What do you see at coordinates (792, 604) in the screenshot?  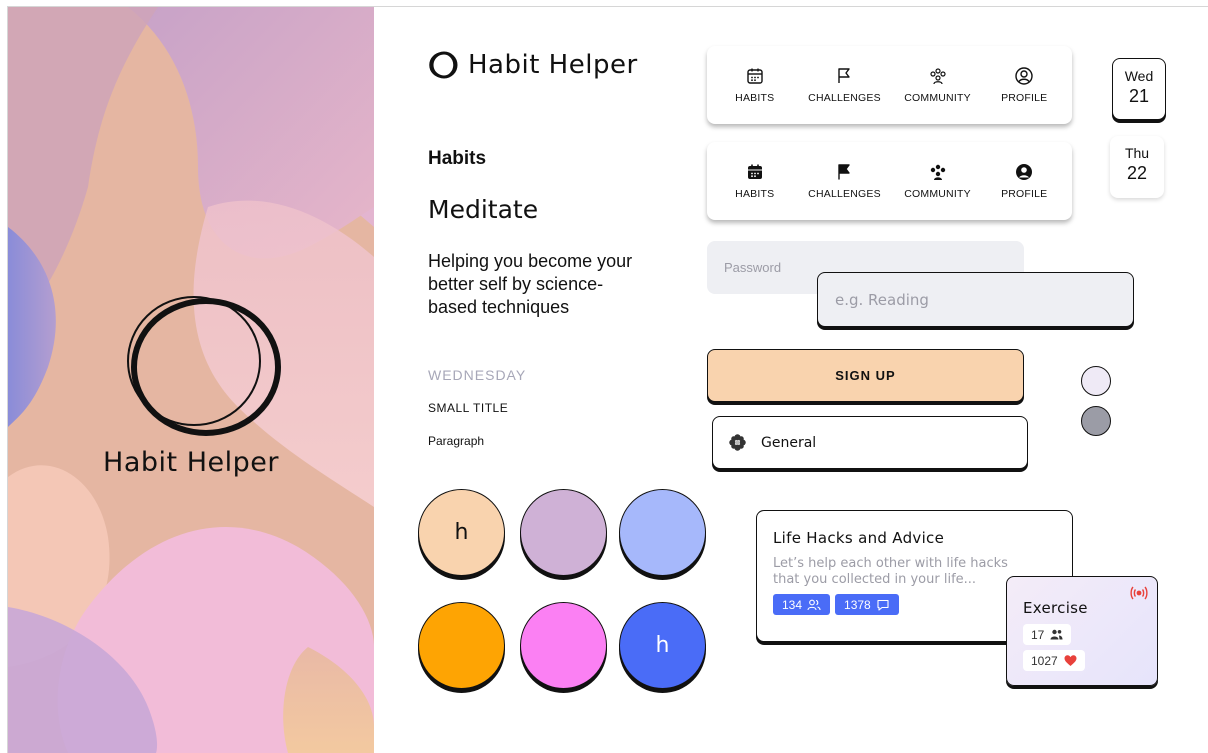 I see `members-count: 134` at bounding box center [792, 604].